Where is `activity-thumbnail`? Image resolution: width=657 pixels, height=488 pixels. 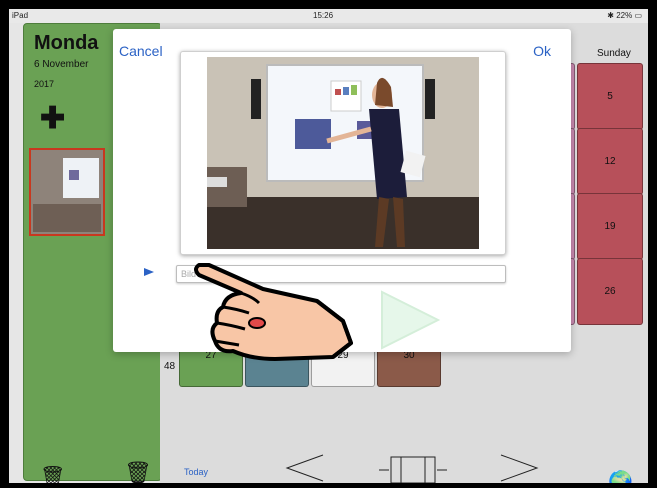
activity-thumbnail is located at coordinates (67, 192).